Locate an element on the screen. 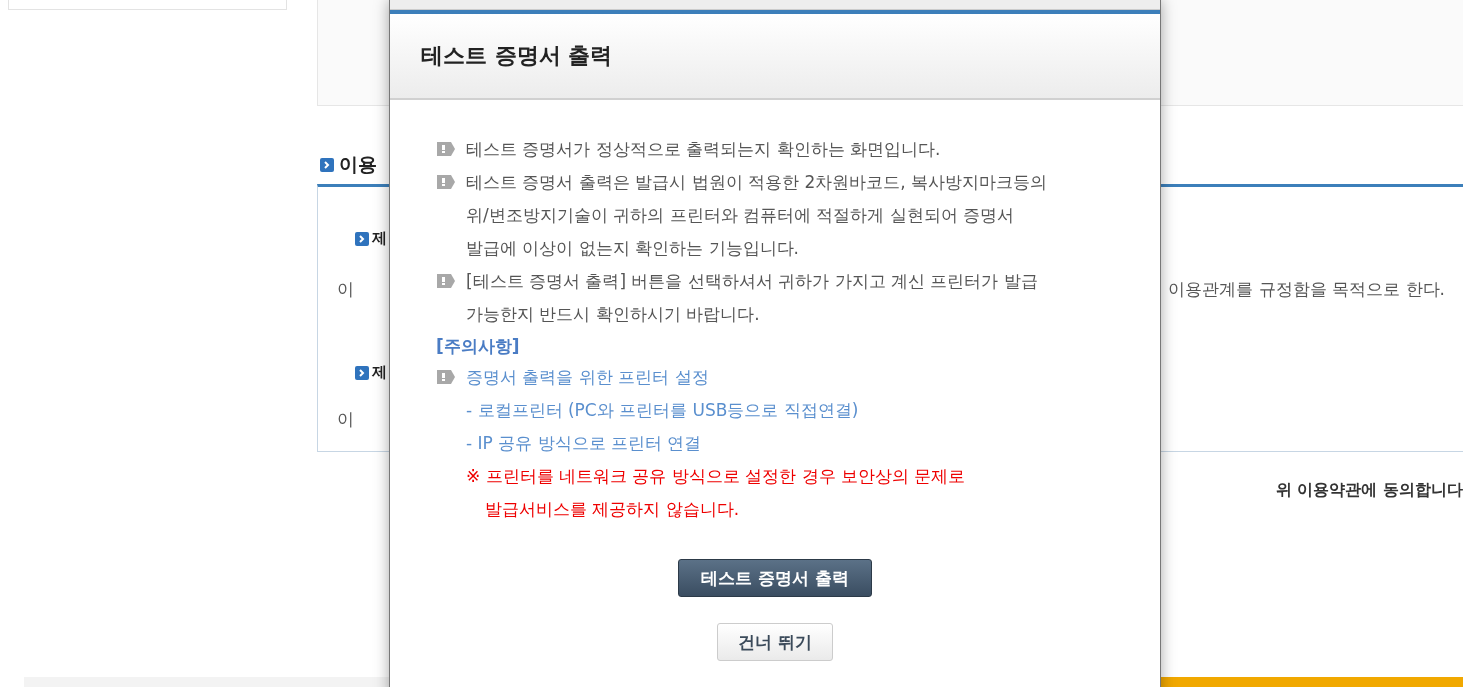  dialog-text: [주의사항] is located at coordinates (478, 346).